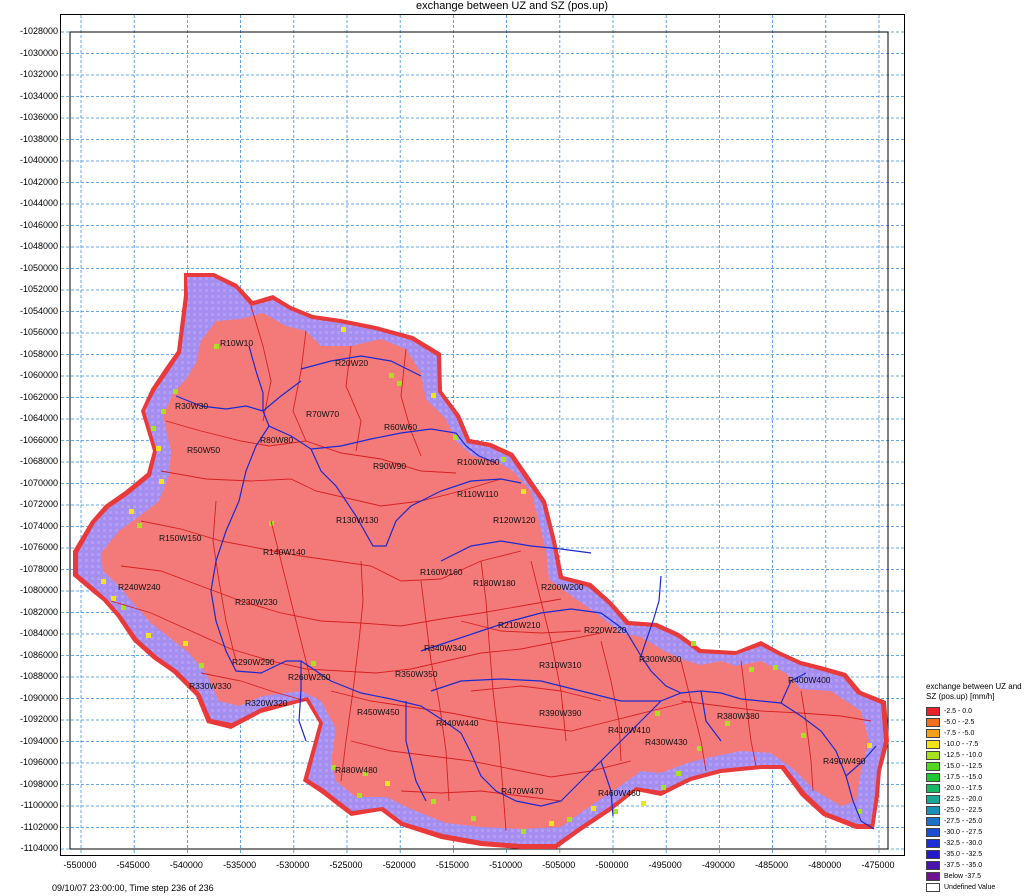 The height and width of the screenshot is (896, 1024). What do you see at coordinates (399, 865) in the screenshot?
I see `x-tick-label: -520000` at bounding box center [399, 865].